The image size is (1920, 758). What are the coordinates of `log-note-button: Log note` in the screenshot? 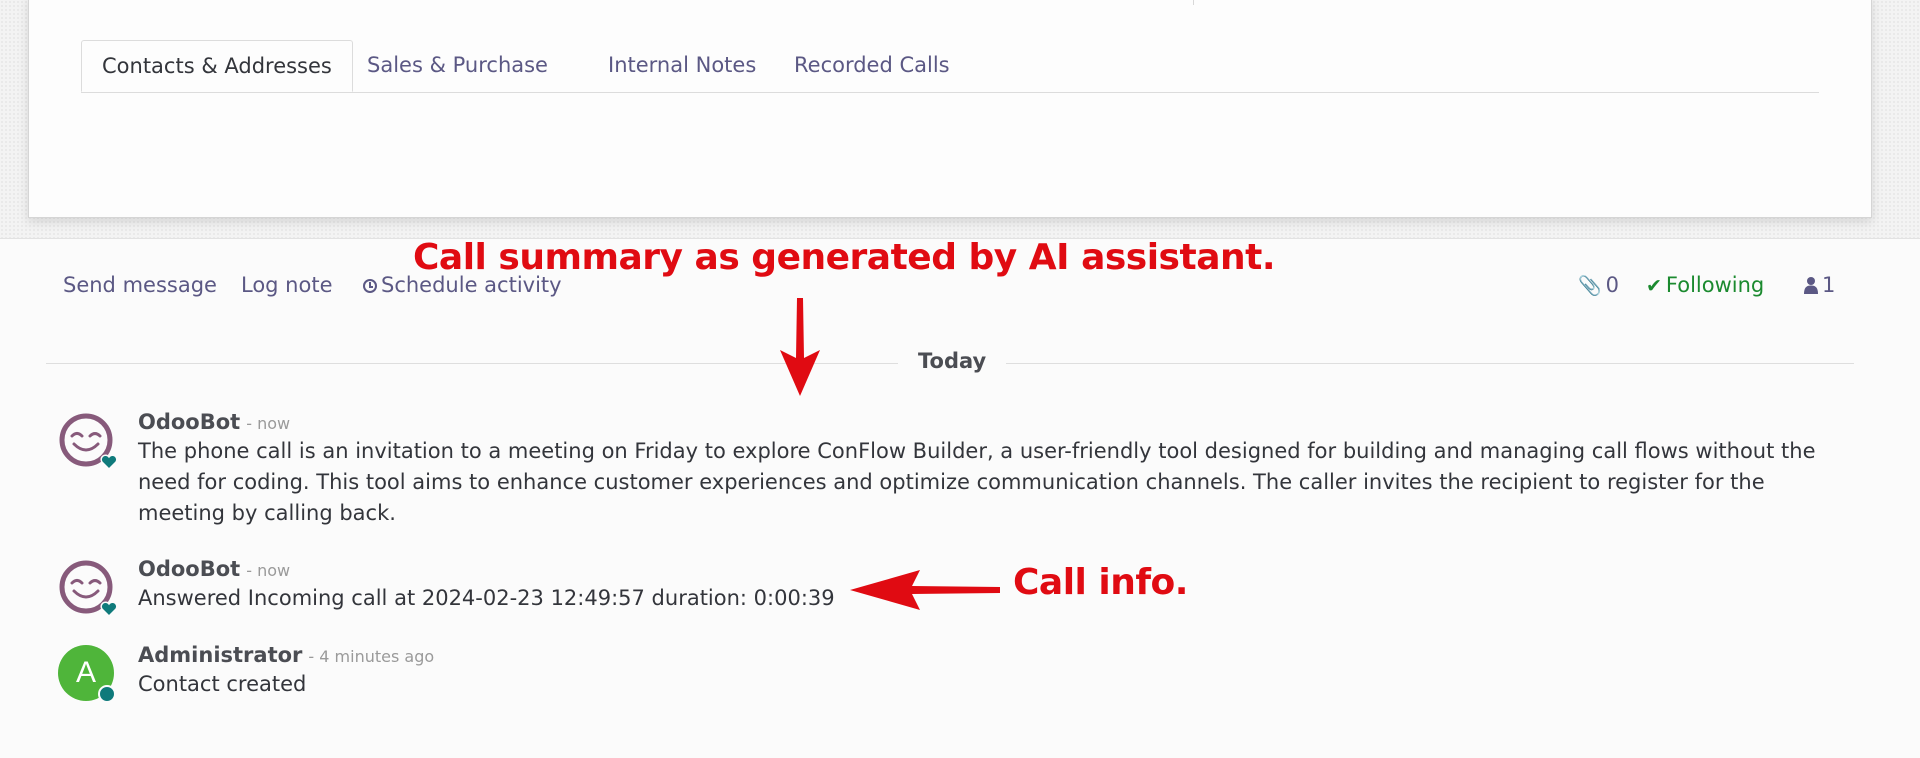 It's located at (287, 285).